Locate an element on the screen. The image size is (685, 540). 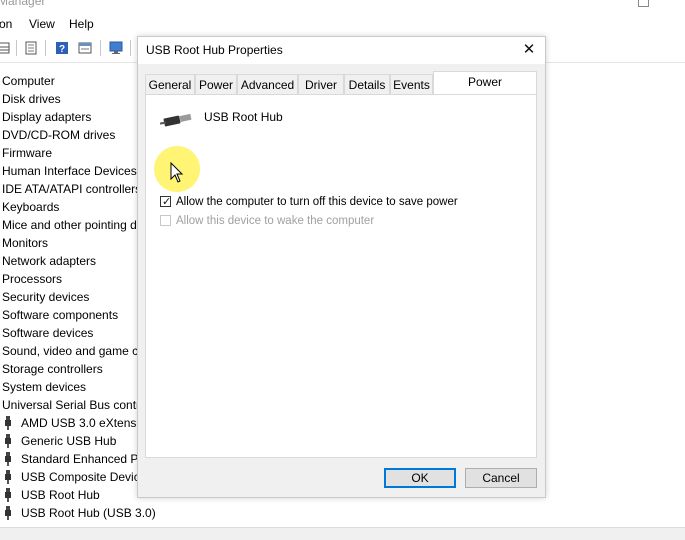
tree-item: Sound, video and game c is located at coordinates (75, 351).